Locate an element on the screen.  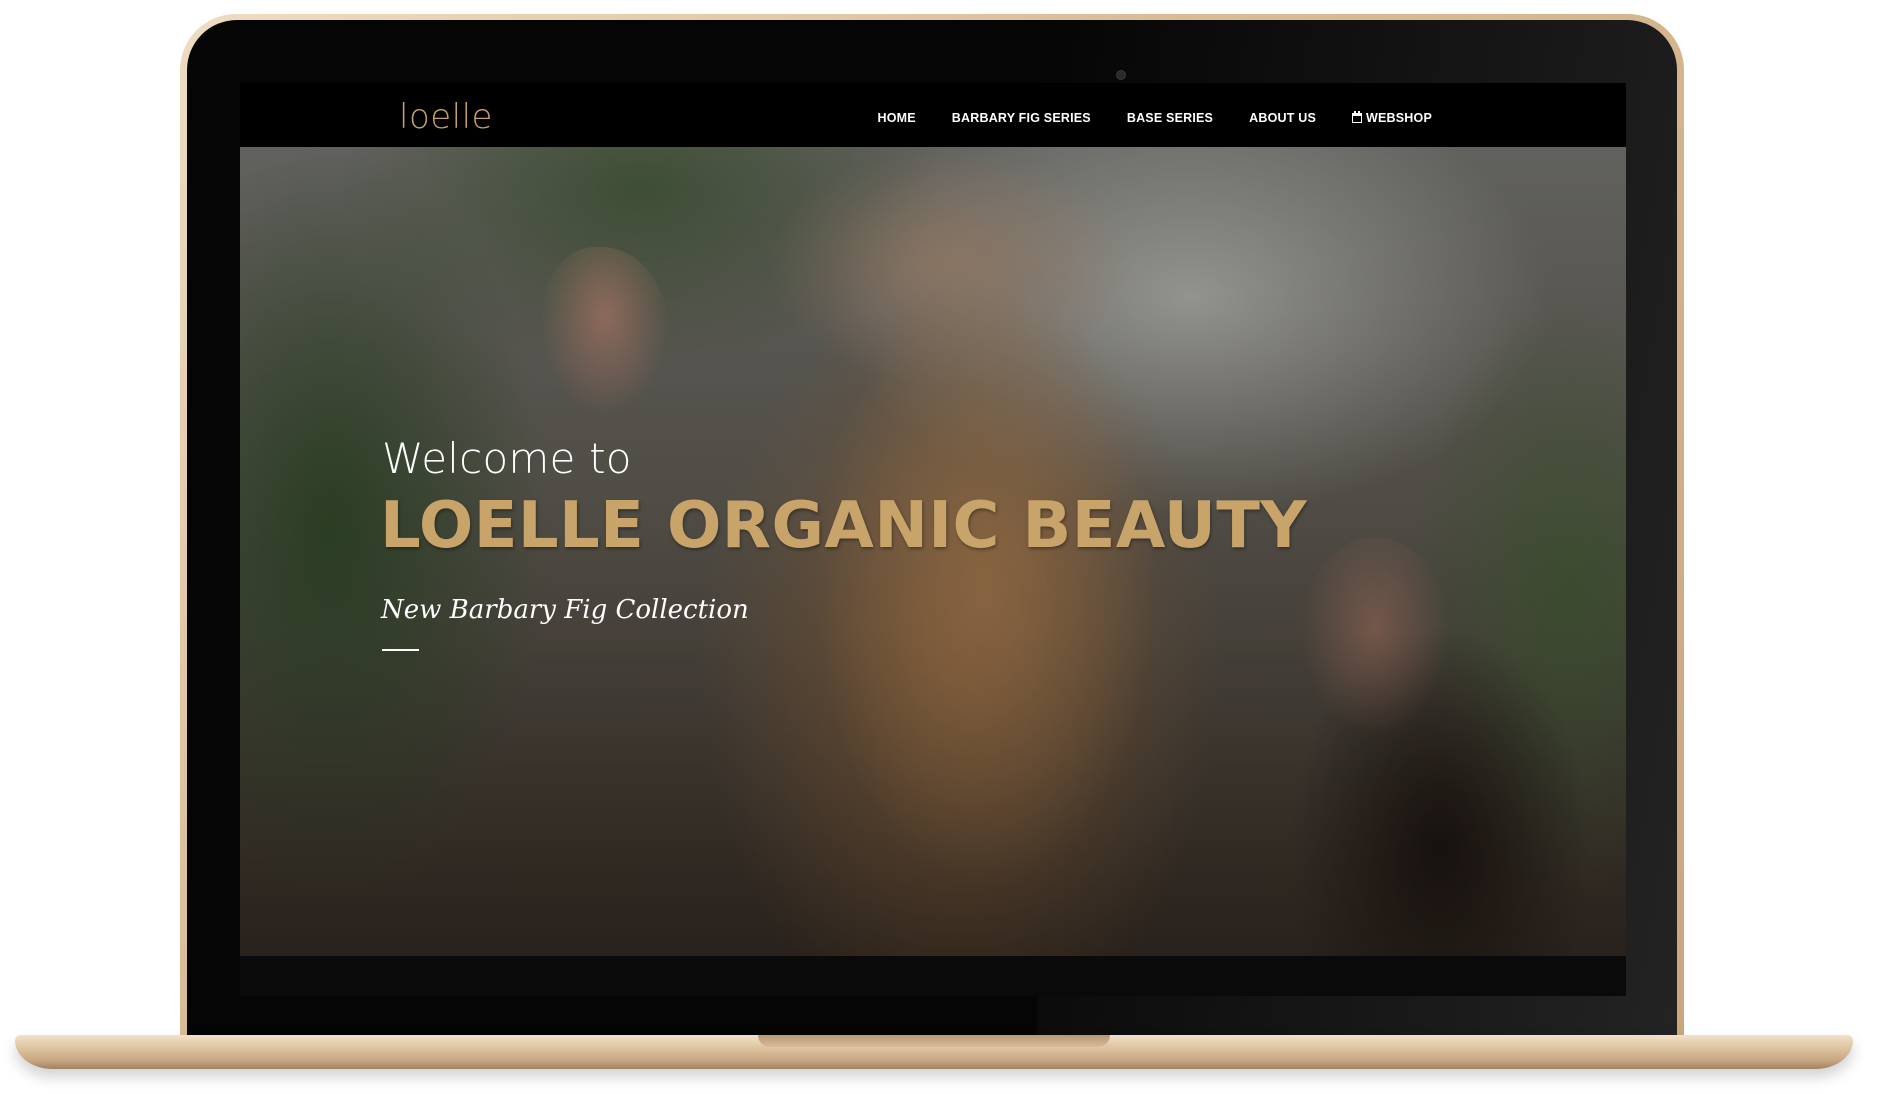
hero-divider is located at coordinates (400, 650).